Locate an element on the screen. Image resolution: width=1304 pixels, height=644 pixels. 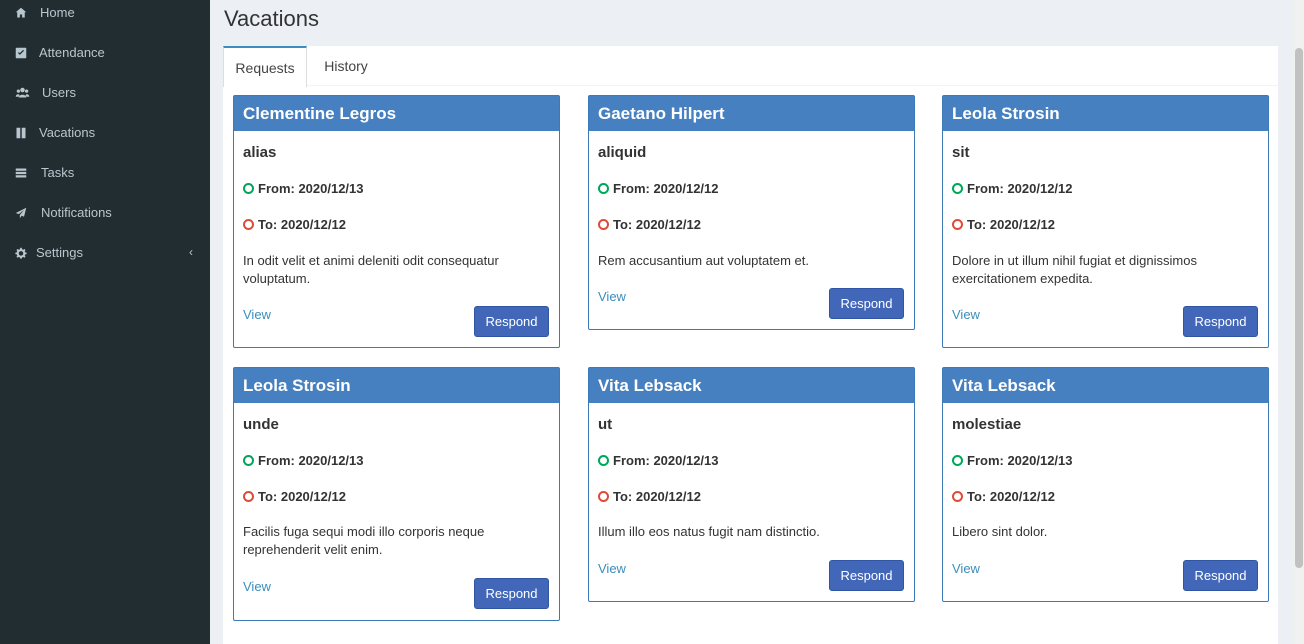
sidebar-item-attendance: Attendance is located at coordinates (105, 53).